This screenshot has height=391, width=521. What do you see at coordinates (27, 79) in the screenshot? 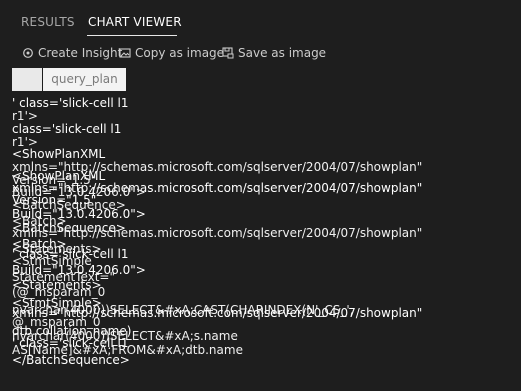
I see `row-number-header` at bounding box center [27, 79].